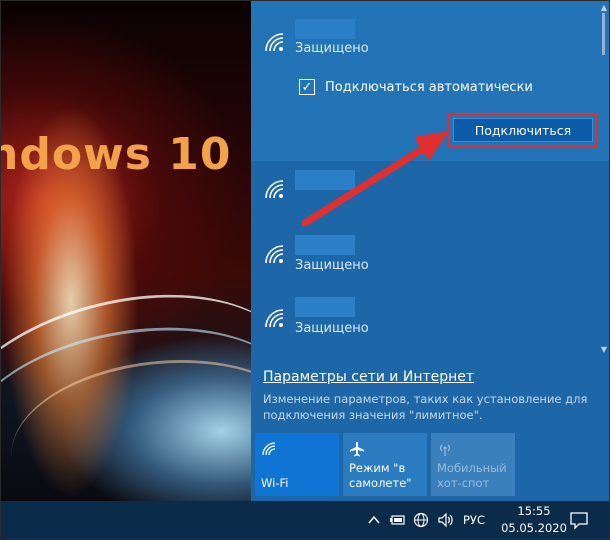  What do you see at coordinates (424, 197) in the screenshot?
I see `network-item` at bounding box center [424, 197].